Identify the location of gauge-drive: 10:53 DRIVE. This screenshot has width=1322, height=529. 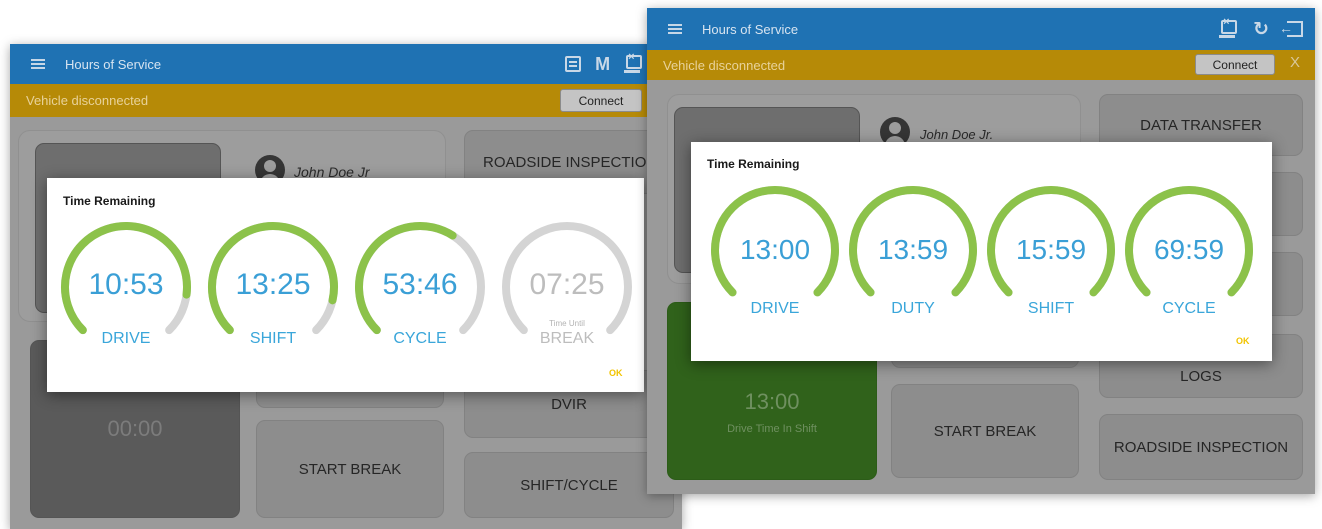
(126, 287).